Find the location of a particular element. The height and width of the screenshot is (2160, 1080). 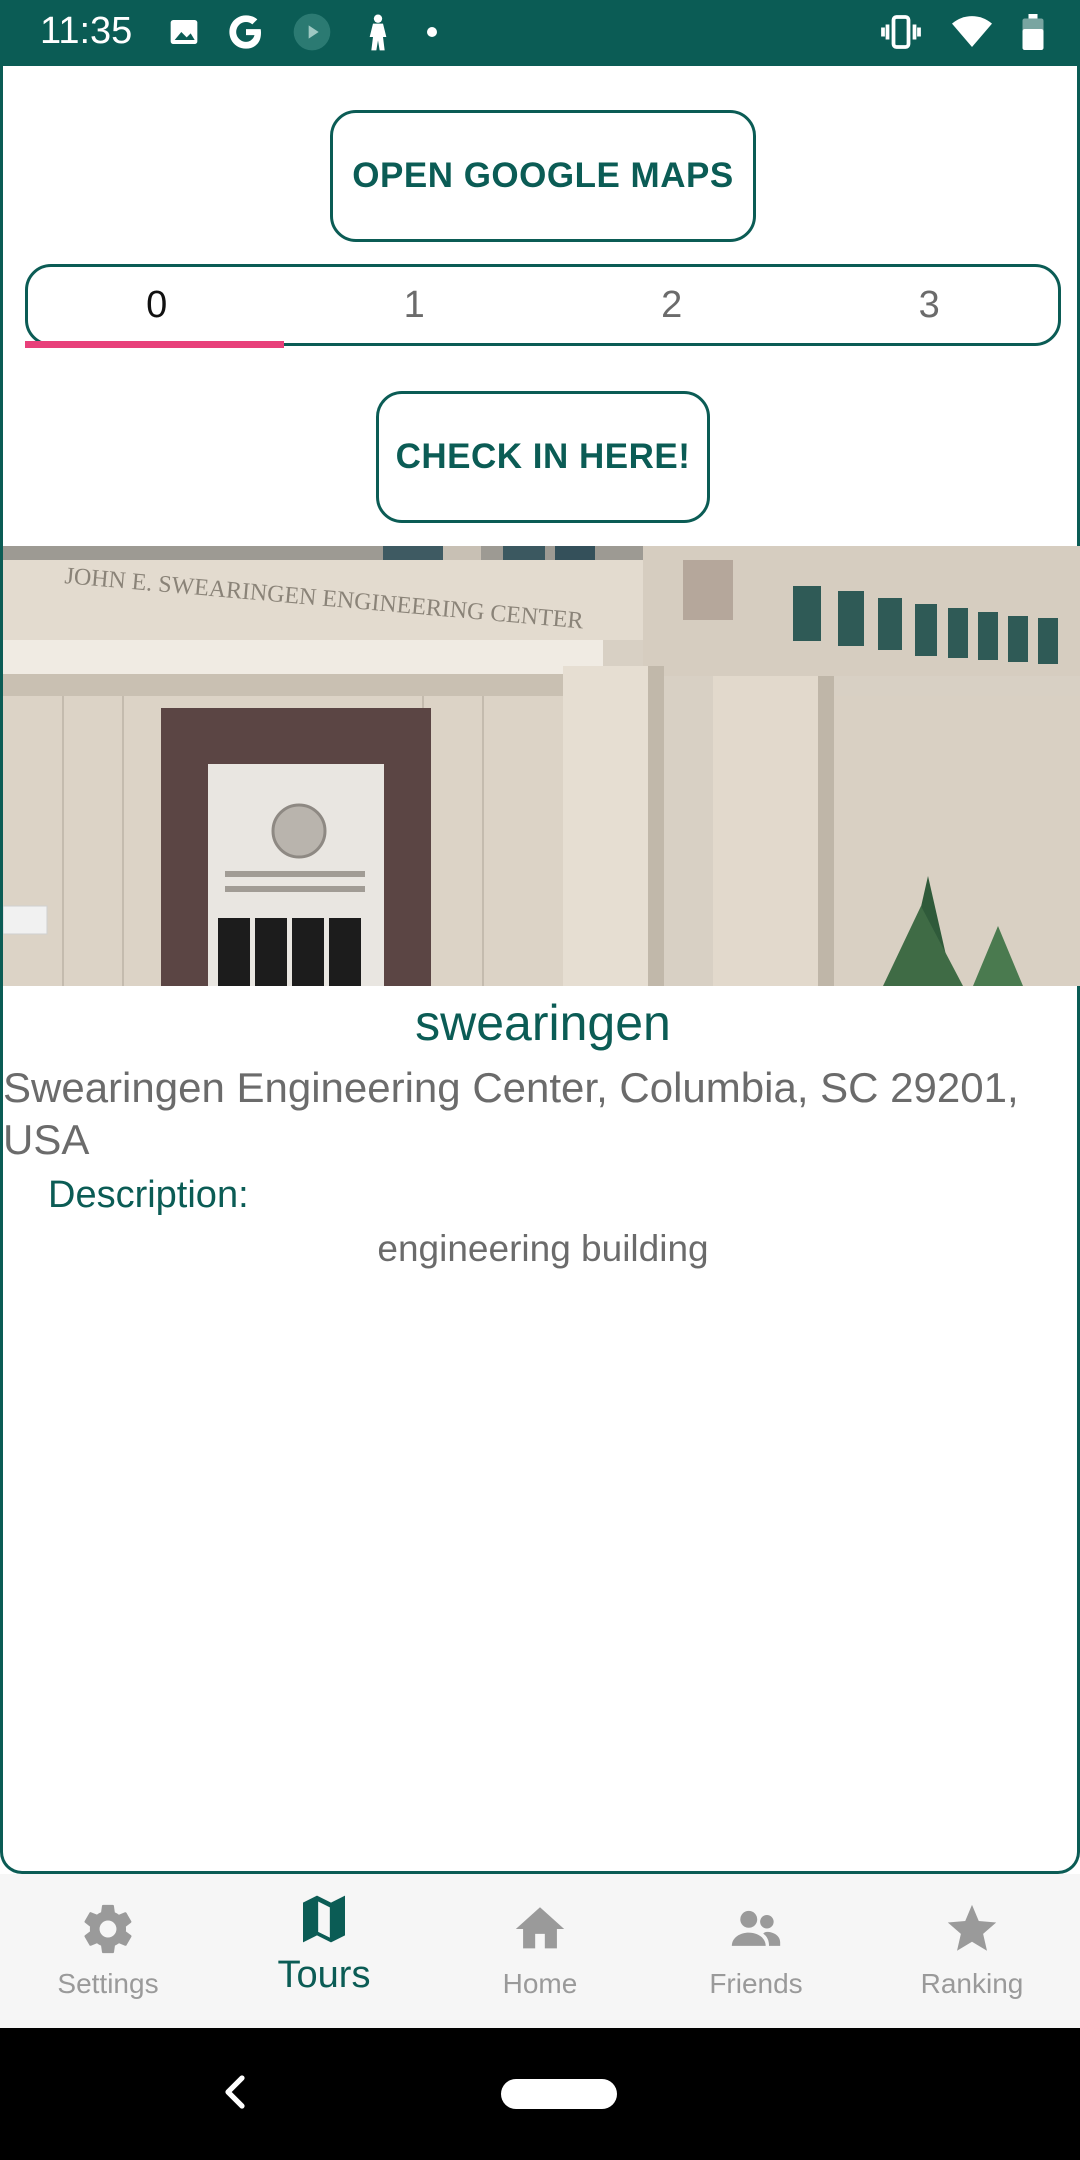

nav-item-settings: Settings is located at coordinates (108, 1951).